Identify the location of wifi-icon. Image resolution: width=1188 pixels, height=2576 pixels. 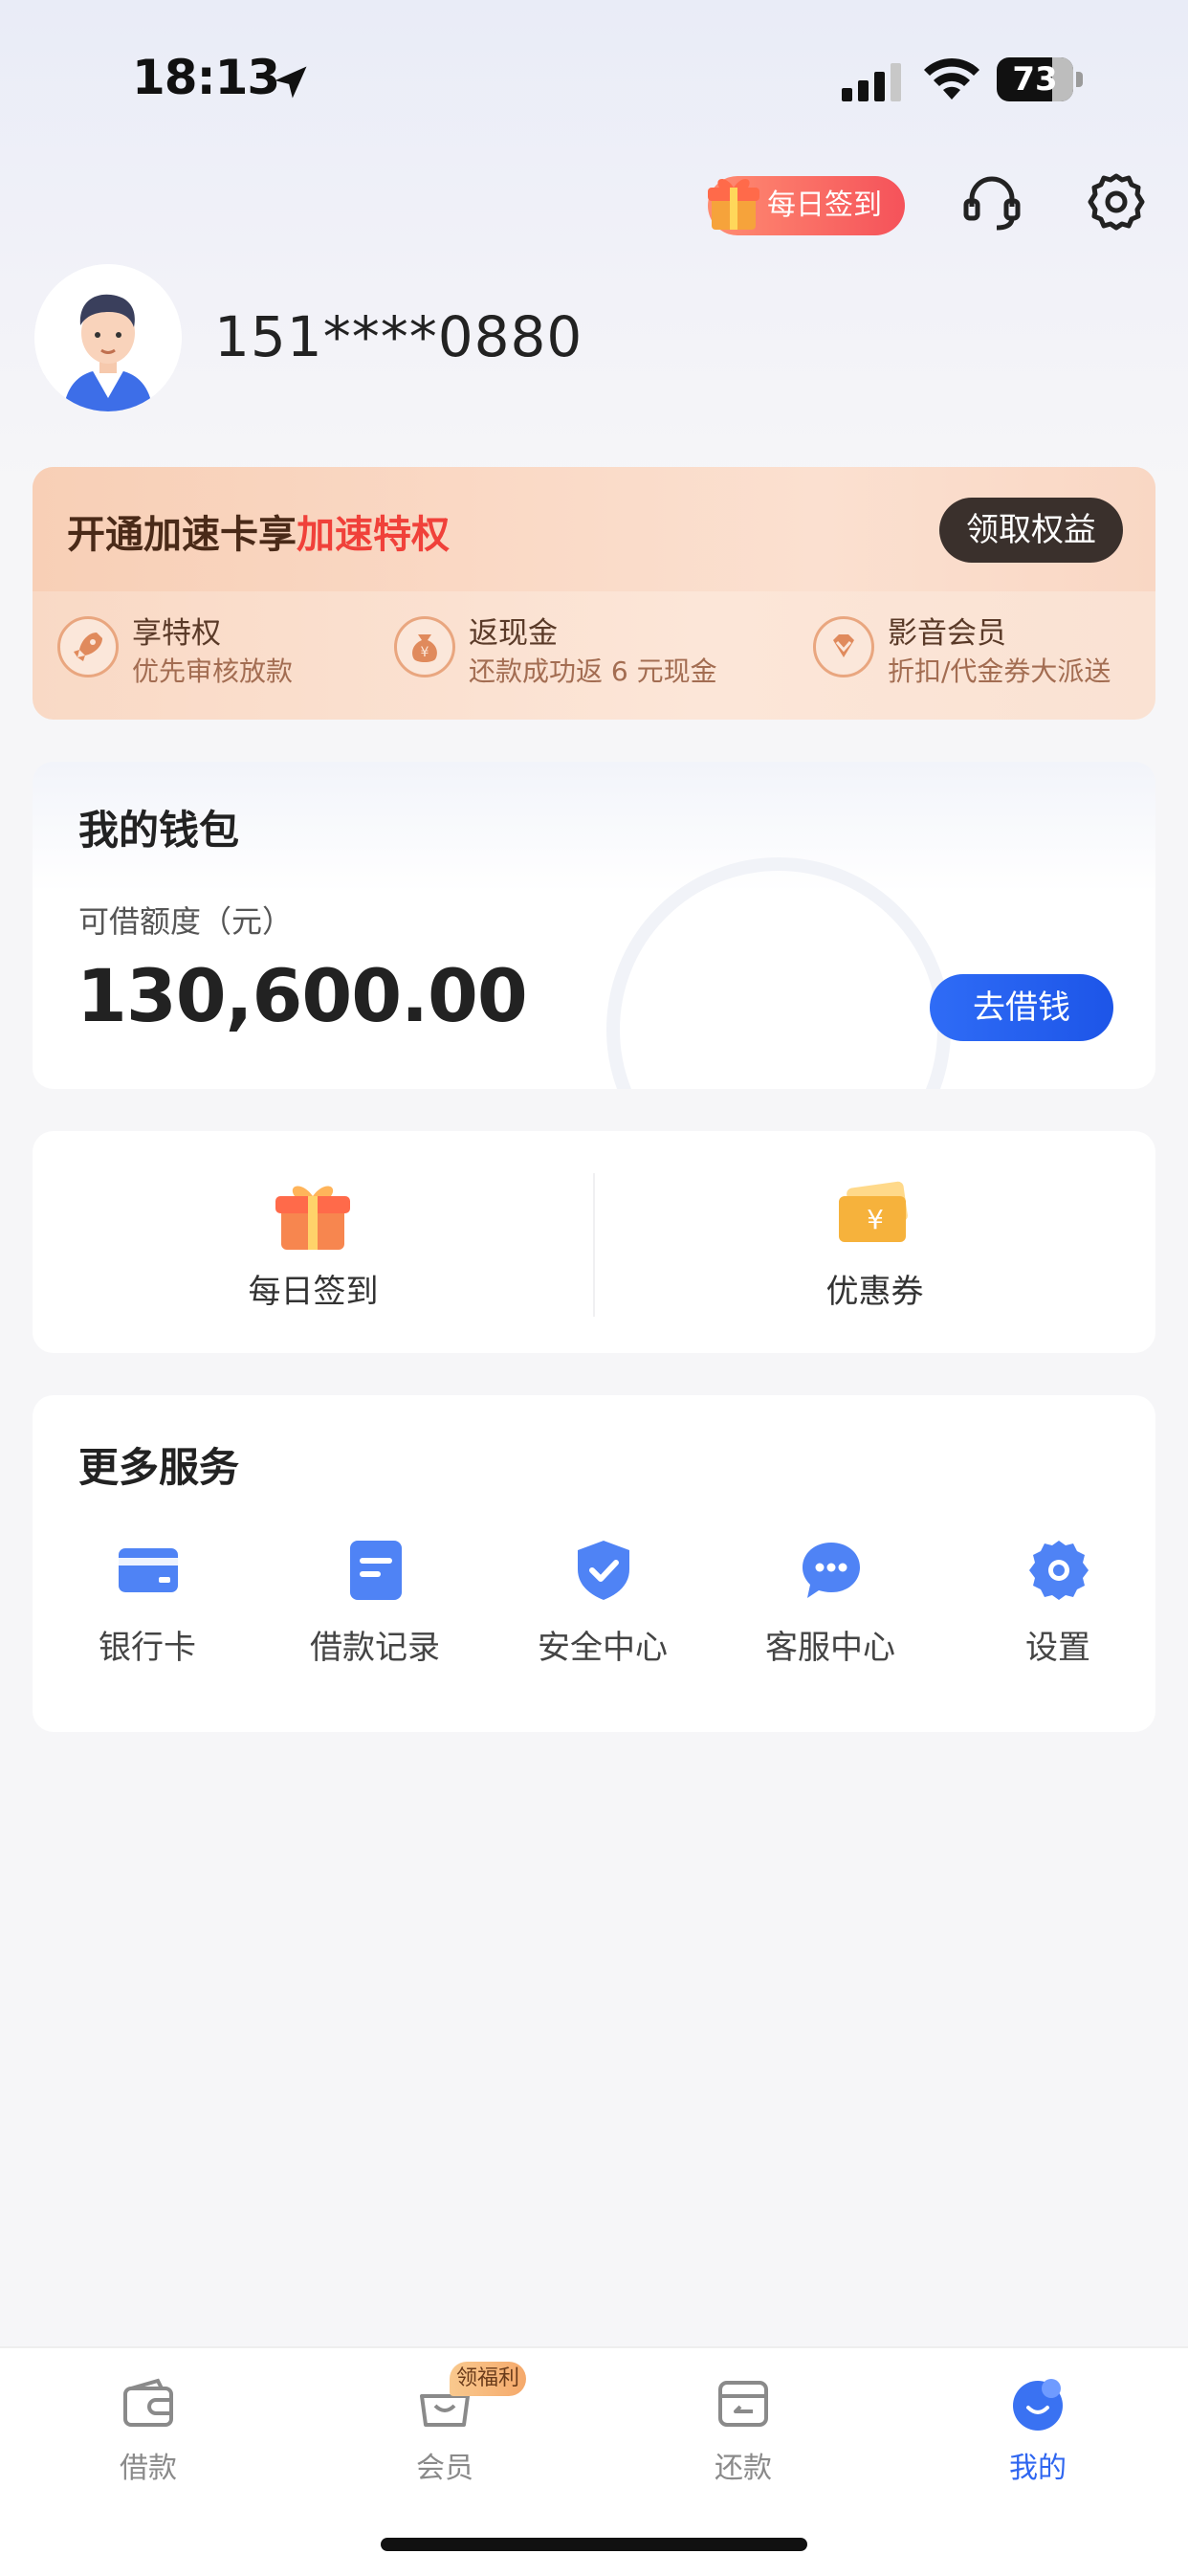
(951, 78).